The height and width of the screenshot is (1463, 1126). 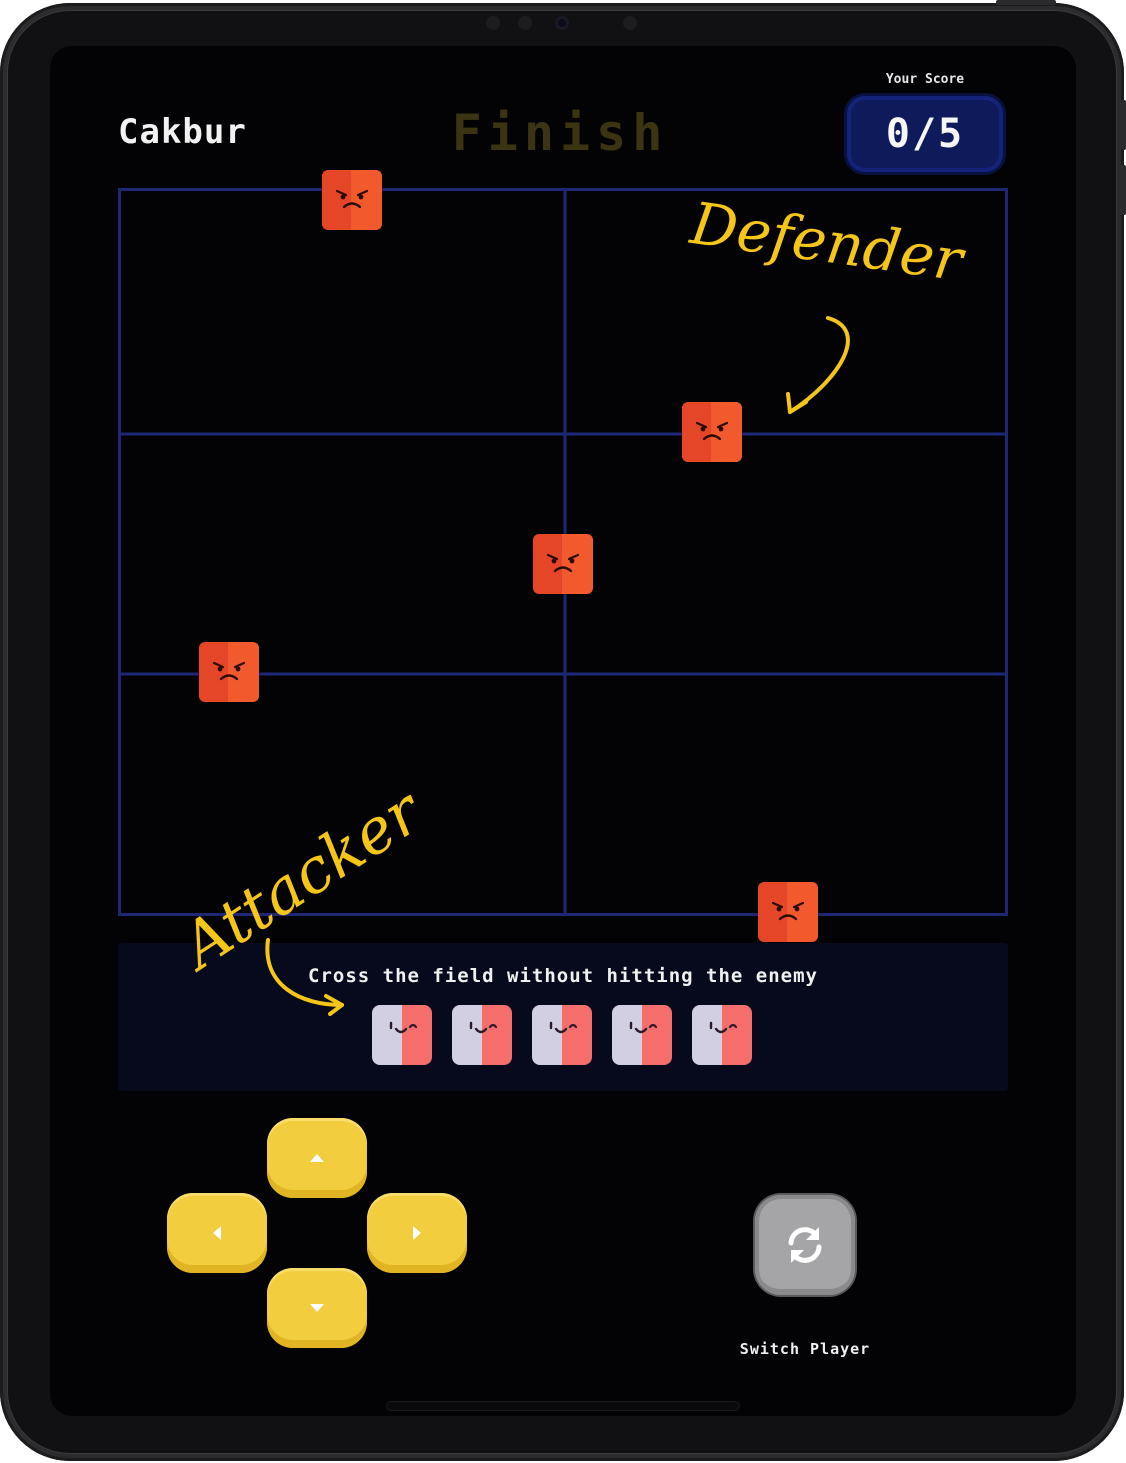 What do you see at coordinates (805, 1349) in the screenshot?
I see `switch-player-label: Switch Player` at bounding box center [805, 1349].